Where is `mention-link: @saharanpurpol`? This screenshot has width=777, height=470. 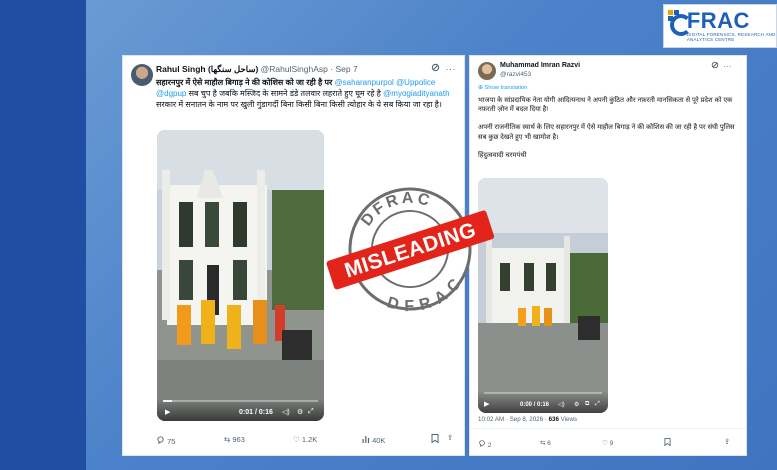
mention-link: @saharanpurpol is located at coordinates (364, 82).